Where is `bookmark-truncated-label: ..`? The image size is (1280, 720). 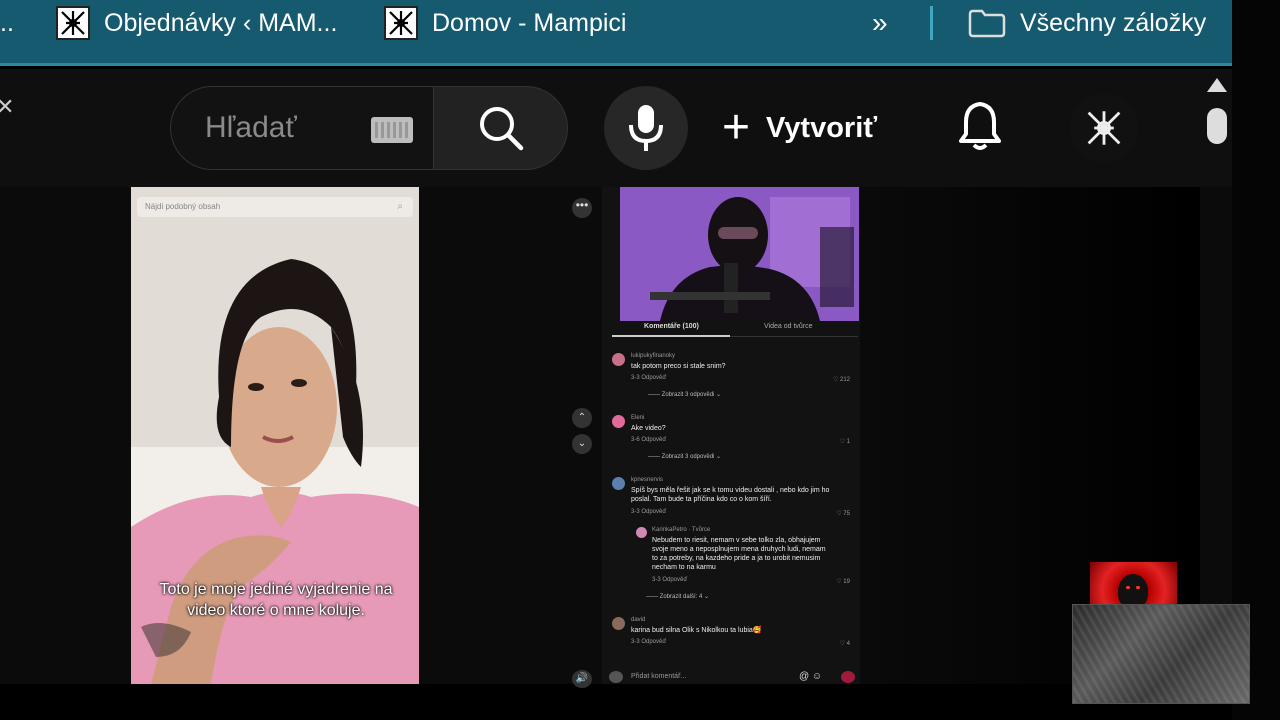
bookmark-truncated-label: .. is located at coordinates (7, 22).